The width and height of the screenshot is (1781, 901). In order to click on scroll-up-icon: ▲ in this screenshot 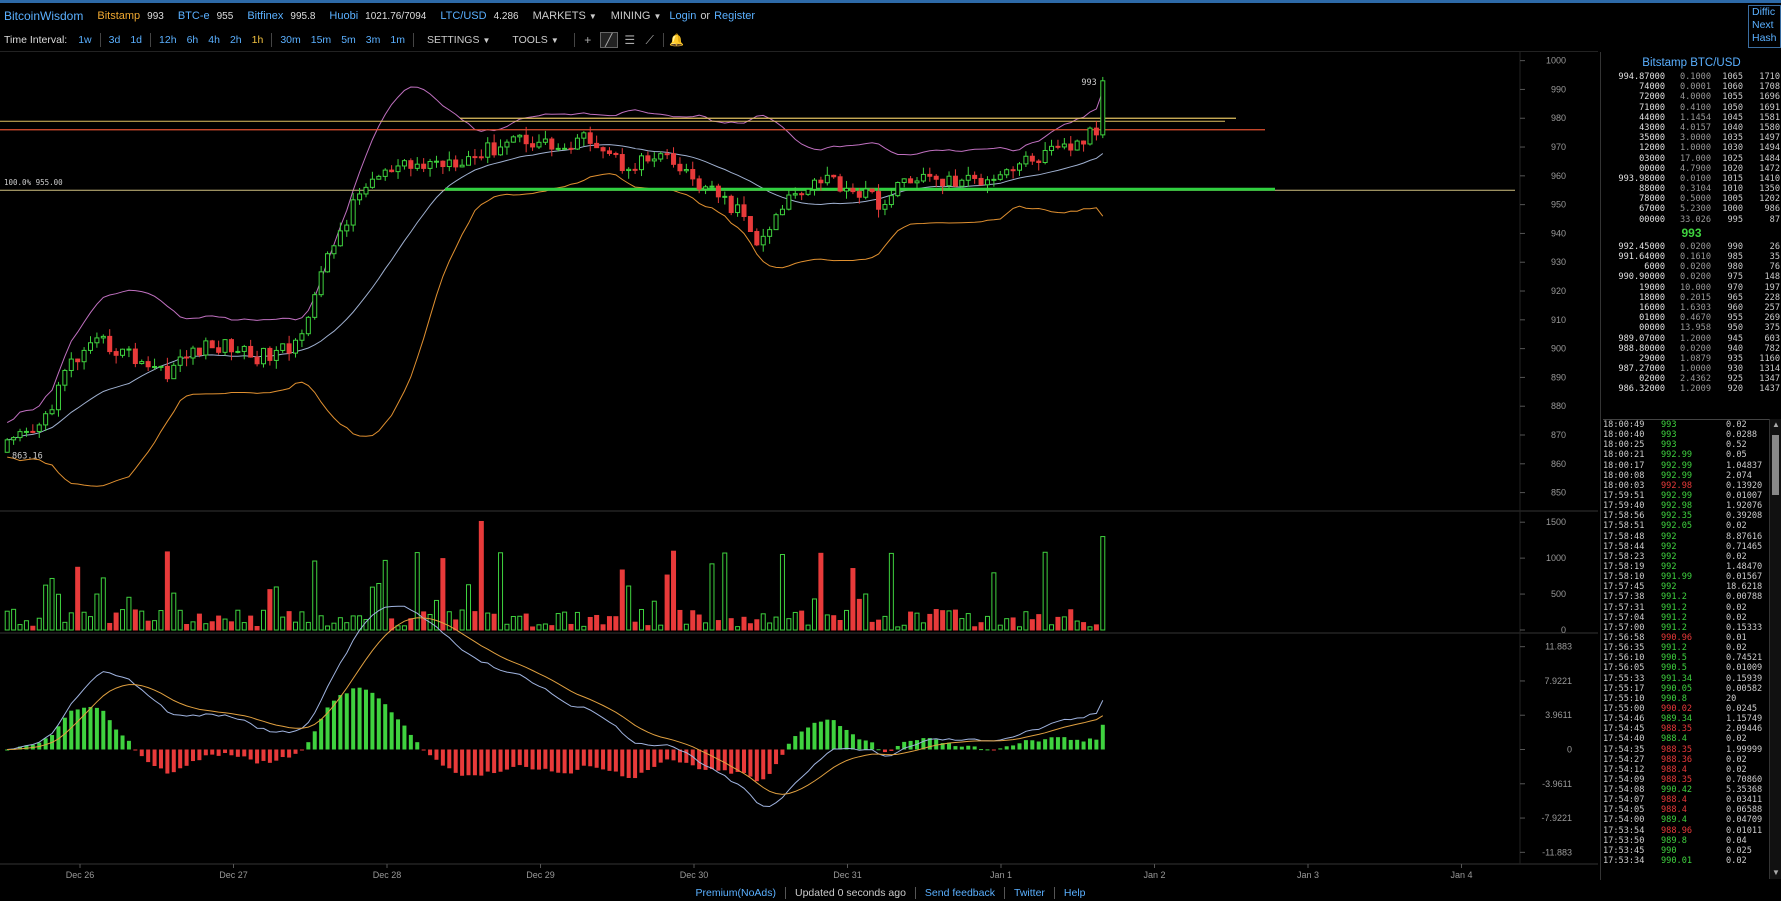, I will do `click(1775, 425)`.